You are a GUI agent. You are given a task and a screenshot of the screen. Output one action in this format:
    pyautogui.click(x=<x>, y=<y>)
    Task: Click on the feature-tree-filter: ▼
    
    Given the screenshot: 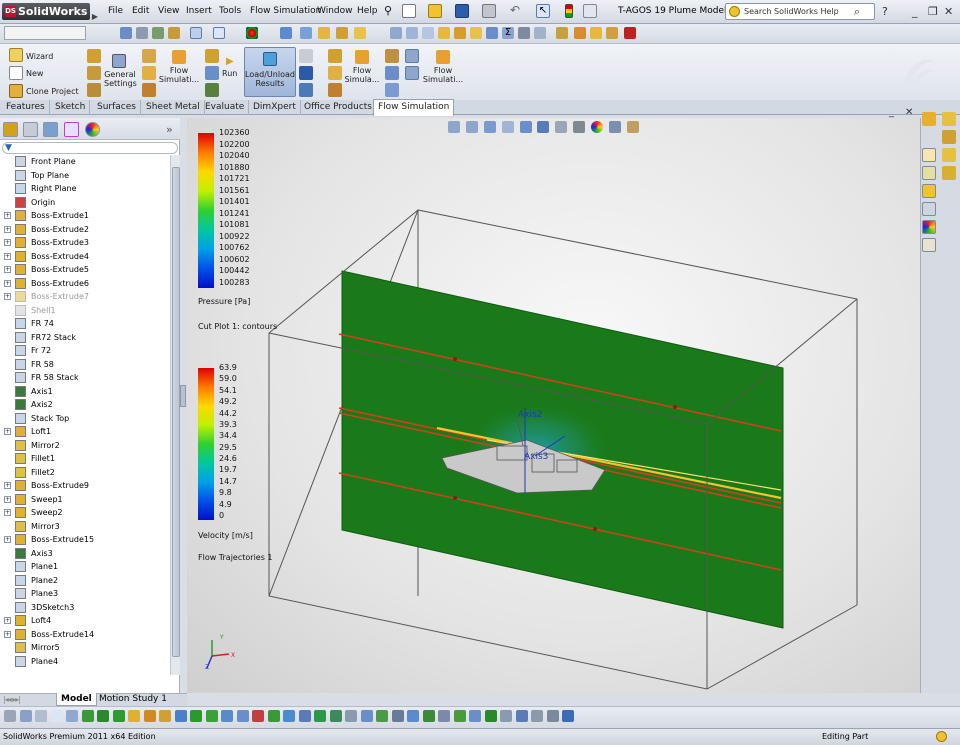 What is the action you would take?
    pyautogui.click(x=90, y=148)
    